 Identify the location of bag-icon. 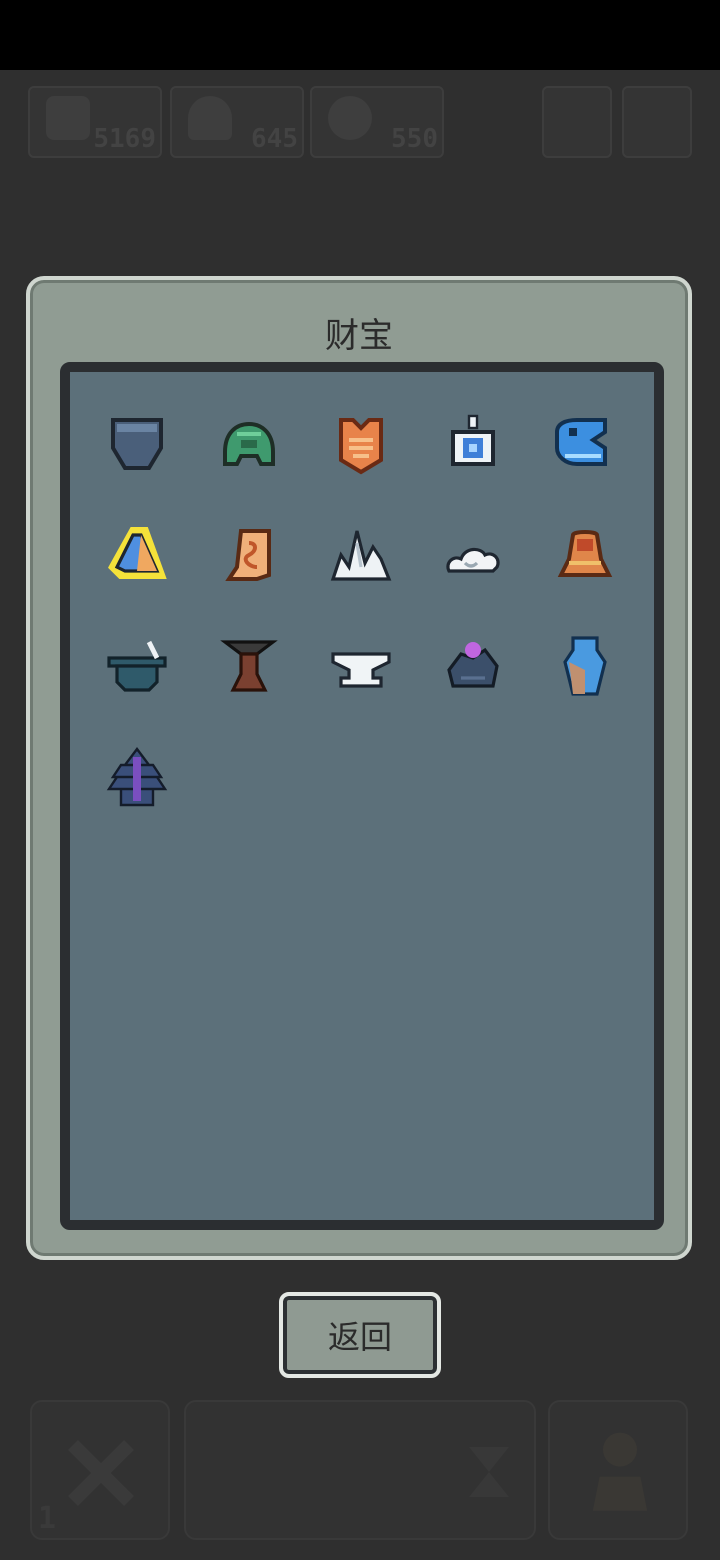
(350, 118).